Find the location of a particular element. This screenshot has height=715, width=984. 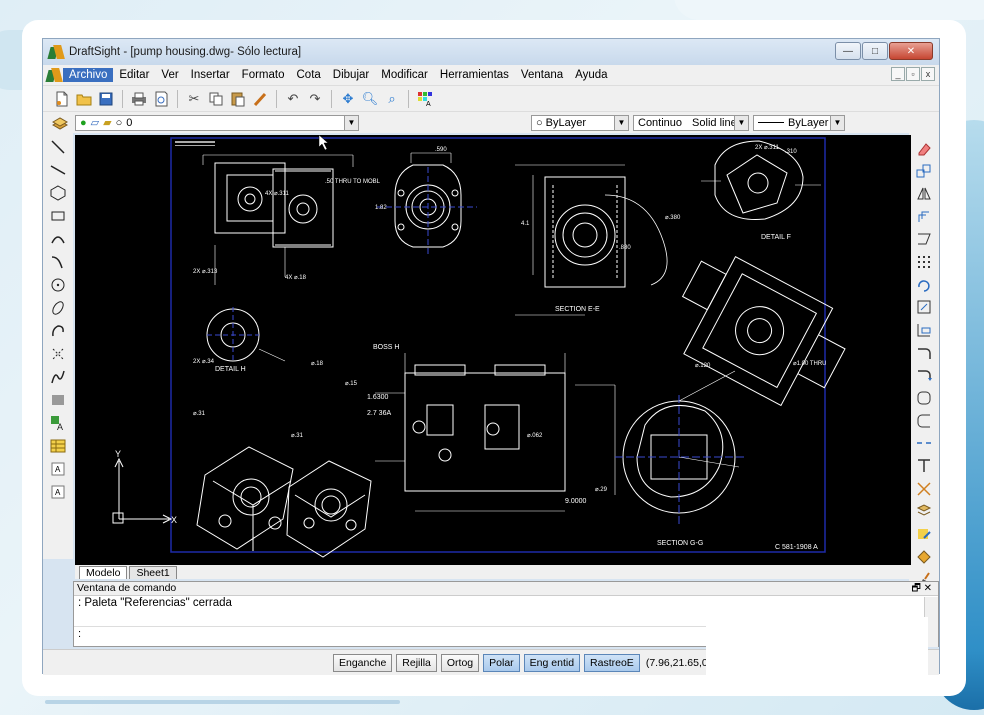

open-icon is located at coordinates (84, 99).